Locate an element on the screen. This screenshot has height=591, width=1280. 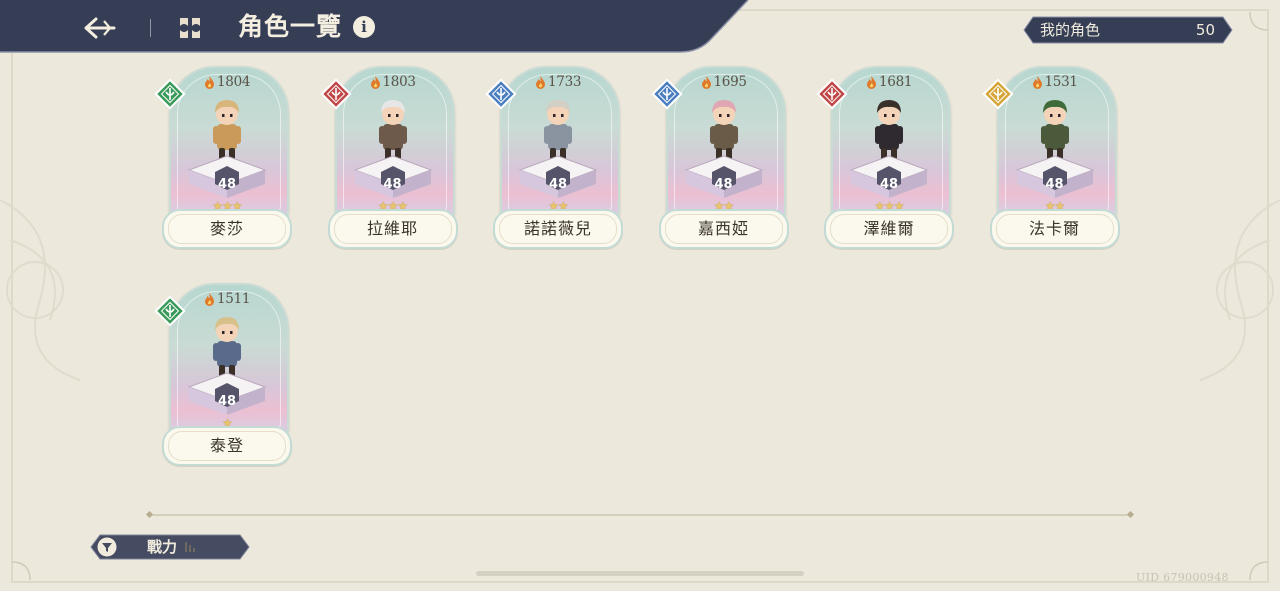
character-name: 法卡爾 is located at coordinates (1054, 228).